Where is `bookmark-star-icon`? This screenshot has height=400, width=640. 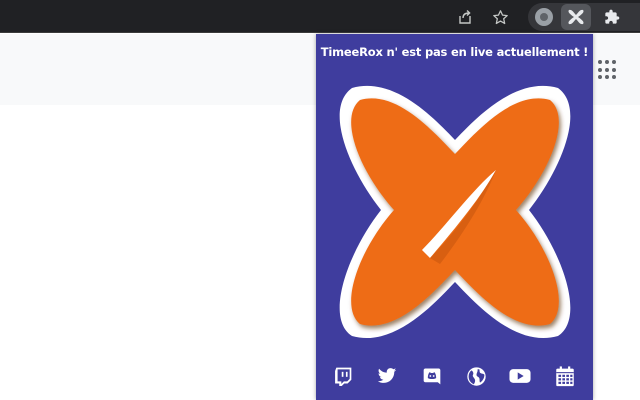
bookmark-star-icon is located at coordinates (500, 17).